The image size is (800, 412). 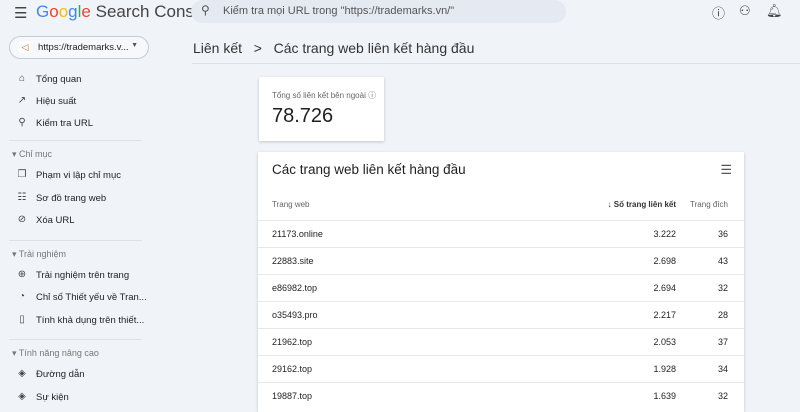 I want to click on speed-icon: ◔, so click(x=22, y=296).